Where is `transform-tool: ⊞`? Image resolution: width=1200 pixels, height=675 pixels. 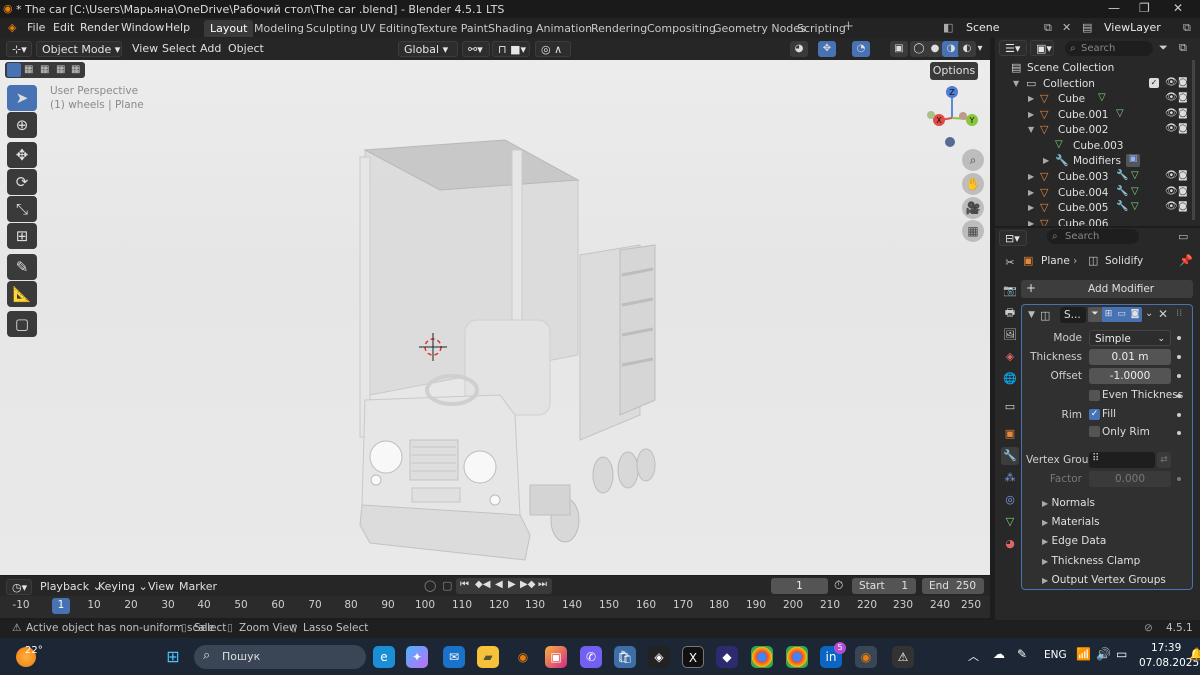 transform-tool: ⊞ is located at coordinates (22, 236).